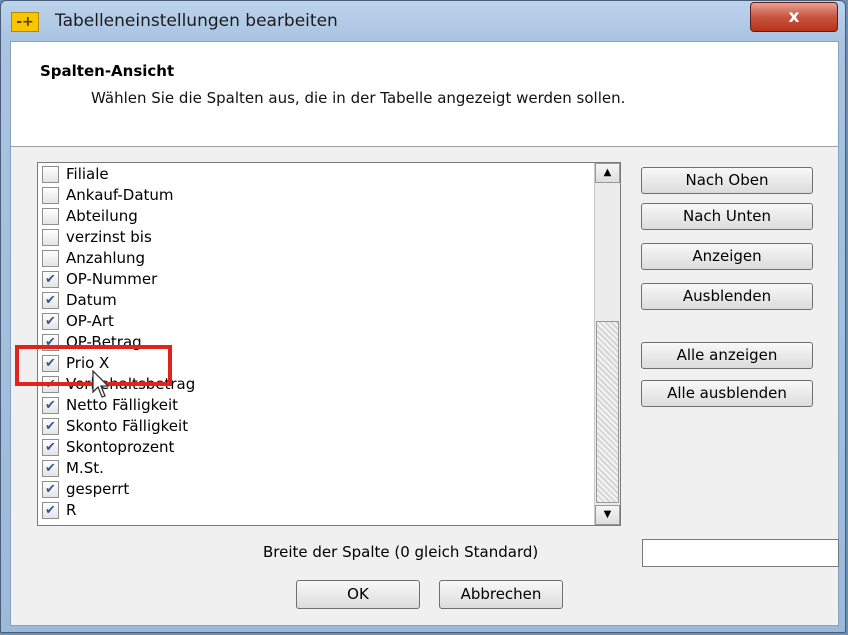 The width and height of the screenshot is (848, 635). What do you see at coordinates (401, 552) in the screenshot?
I see `column-width-label: Breite der Spalte (0 gleich Standard)` at bounding box center [401, 552].